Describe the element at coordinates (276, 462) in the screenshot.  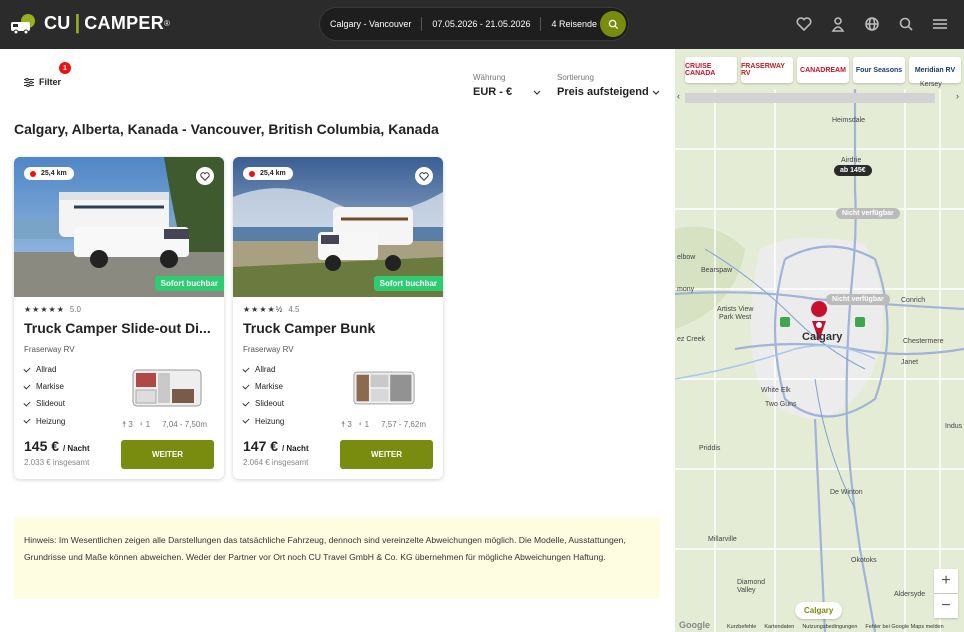
I see `total-price: 2.064 € insgesamt` at that location.